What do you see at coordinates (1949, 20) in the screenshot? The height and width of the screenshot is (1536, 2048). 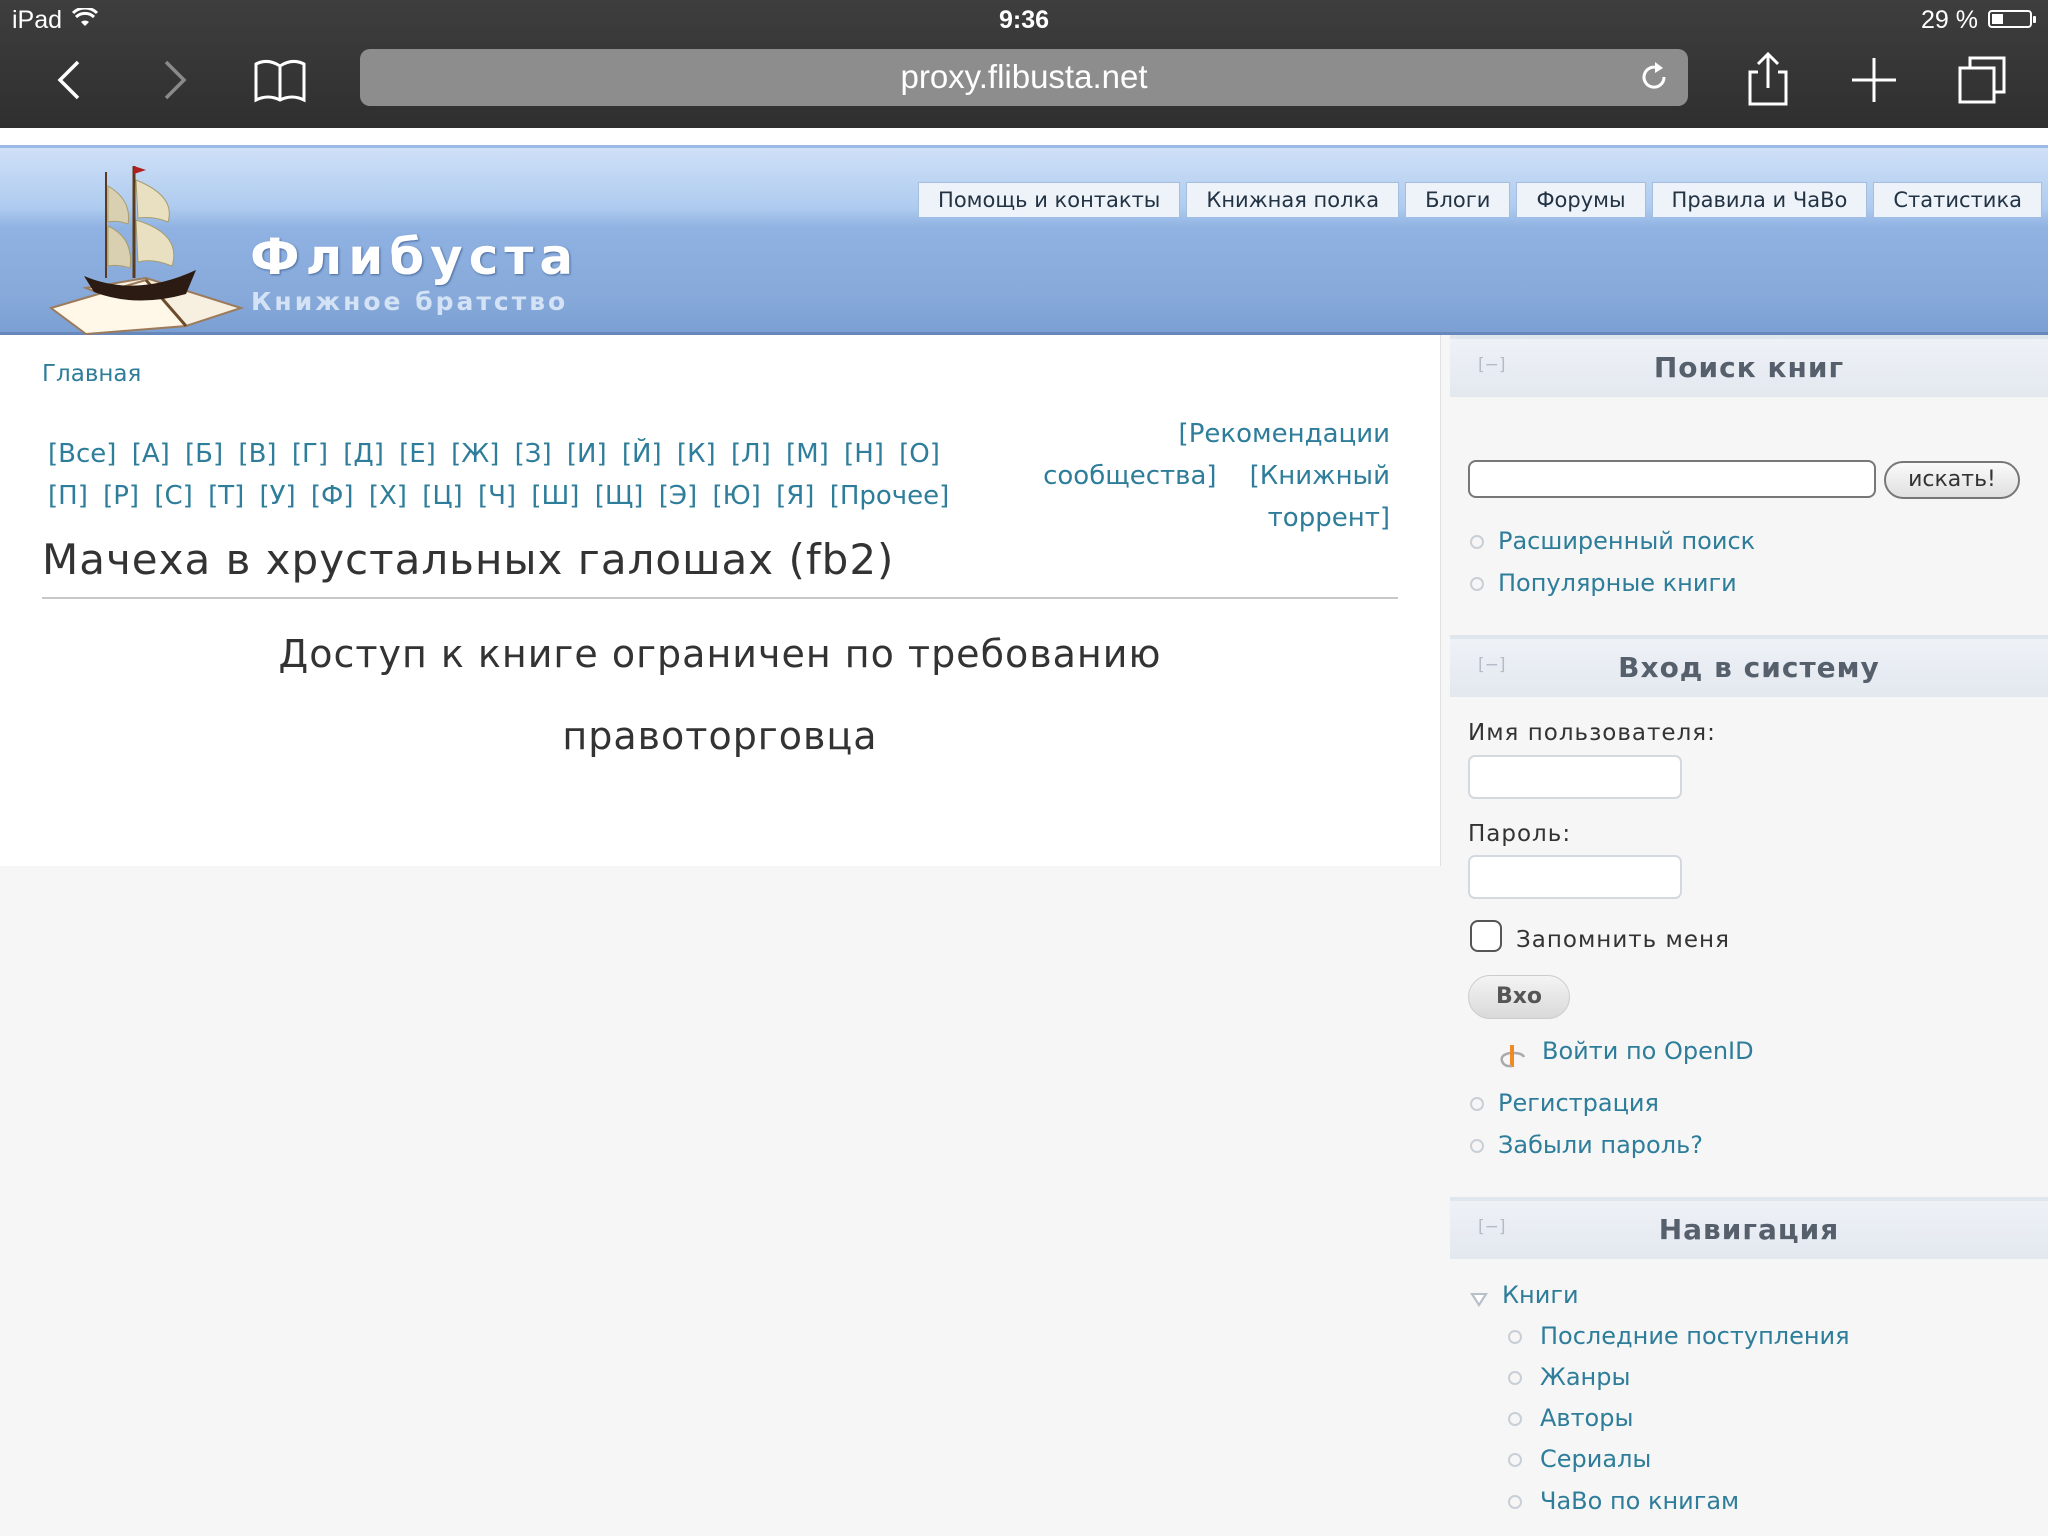 I see `battery-percent: 29 %` at bounding box center [1949, 20].